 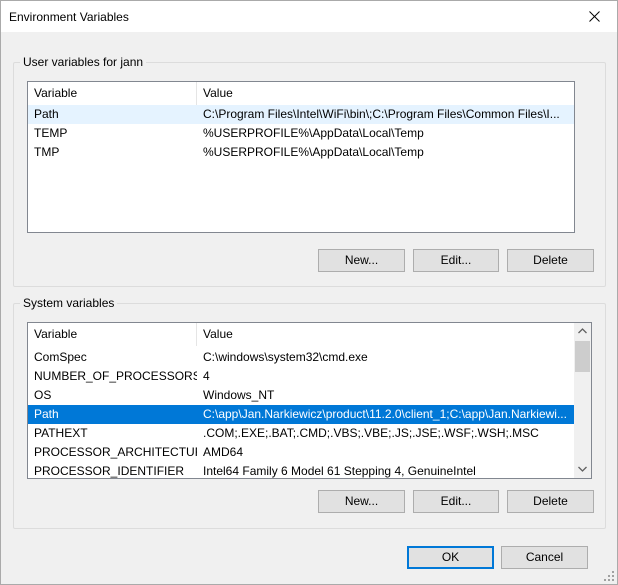 I want to click on resize-grip-icon, so click(x=609, y=576).